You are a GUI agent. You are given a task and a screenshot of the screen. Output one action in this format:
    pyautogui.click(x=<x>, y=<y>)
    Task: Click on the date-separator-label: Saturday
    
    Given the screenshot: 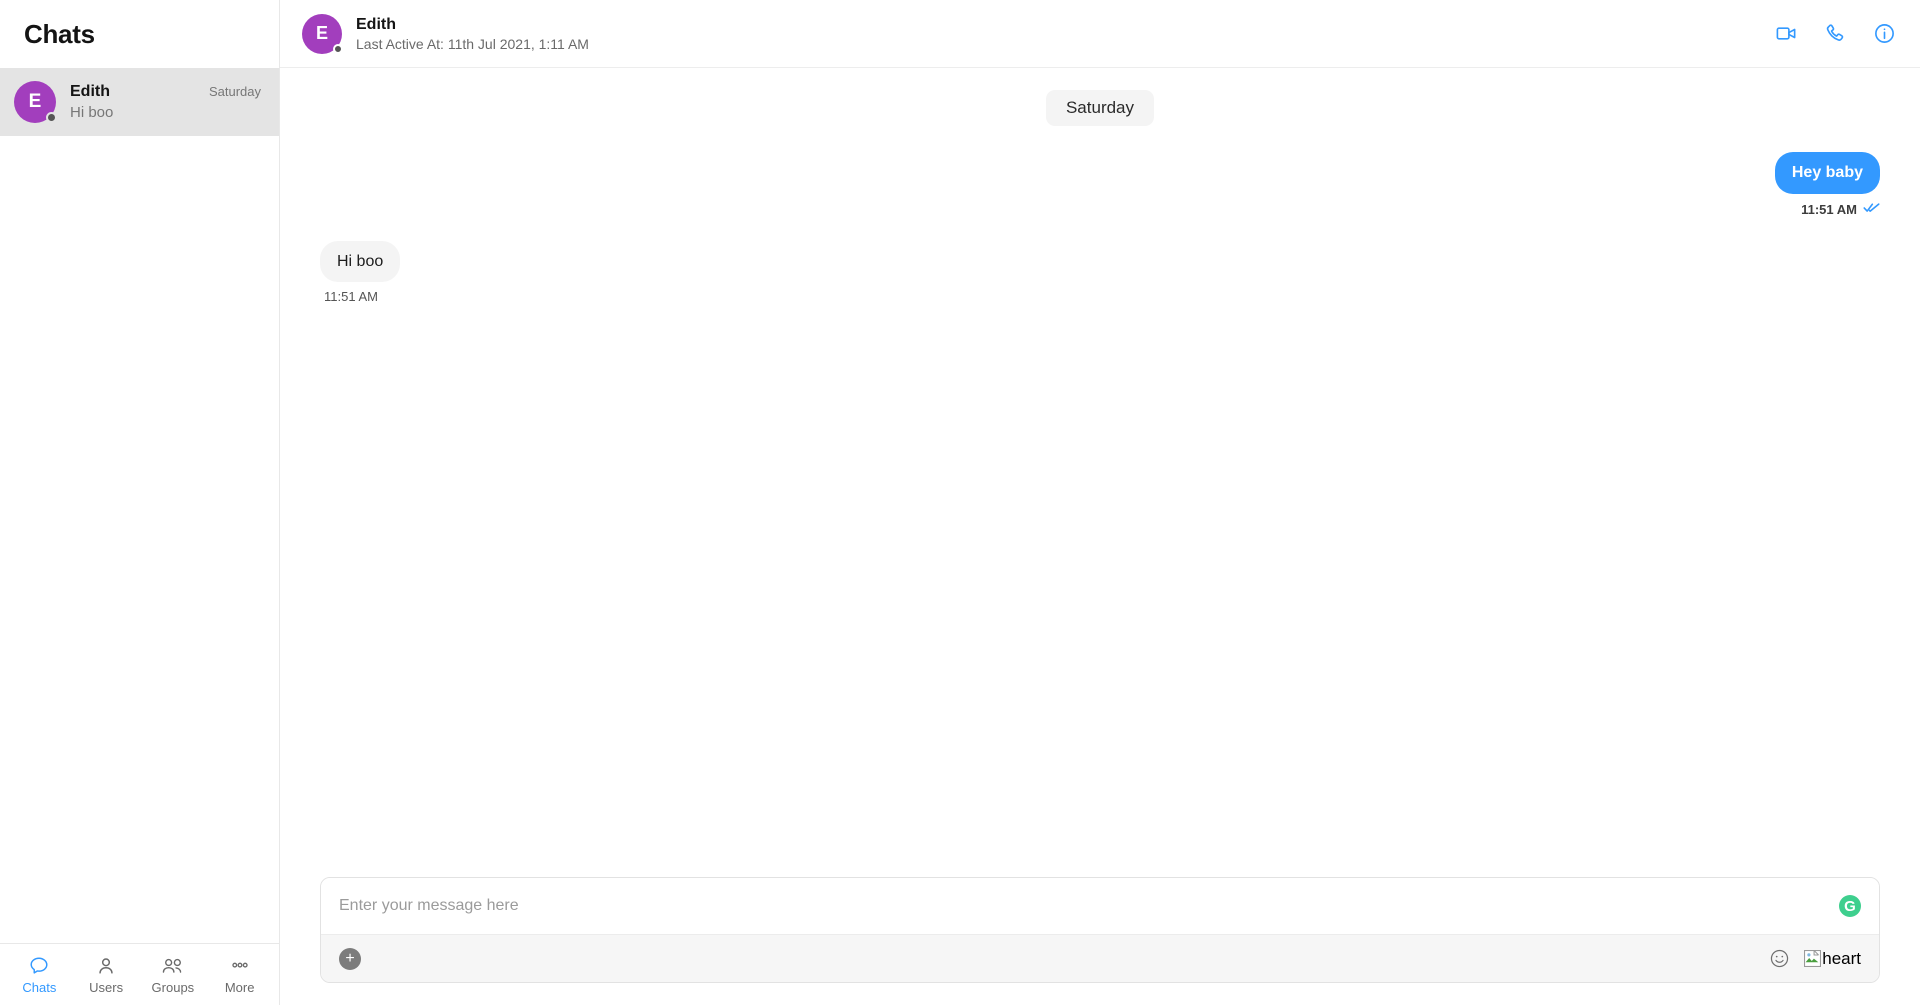 What is the action you would take?
    pyautogui.click(x=1100, y=108)
    